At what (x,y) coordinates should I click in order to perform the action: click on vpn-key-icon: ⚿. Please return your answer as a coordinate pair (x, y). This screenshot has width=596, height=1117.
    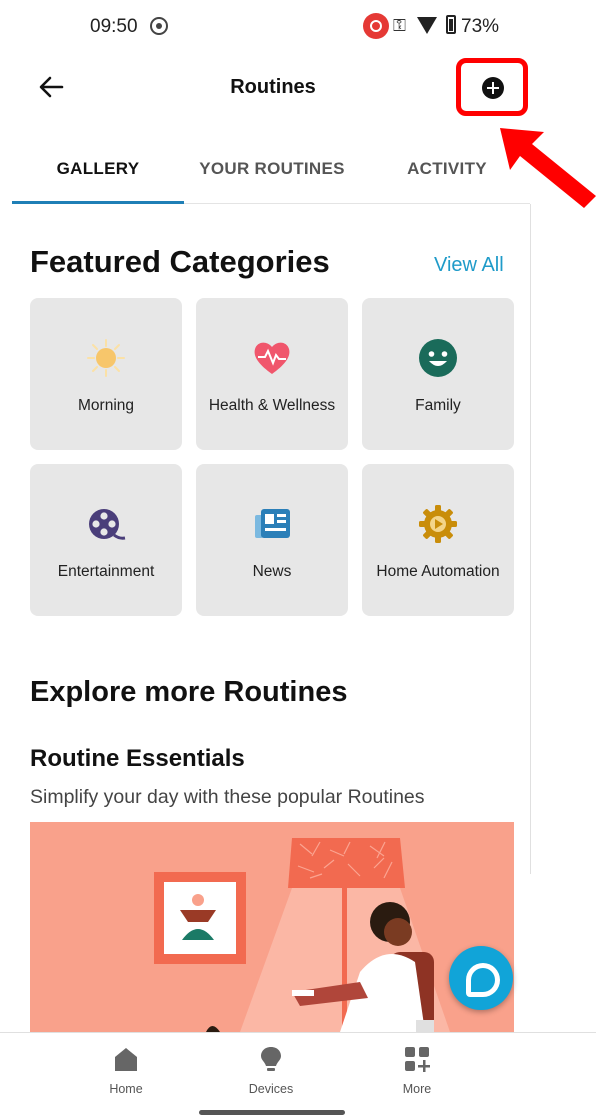
    Looking at the image, I should click on (399, 25).